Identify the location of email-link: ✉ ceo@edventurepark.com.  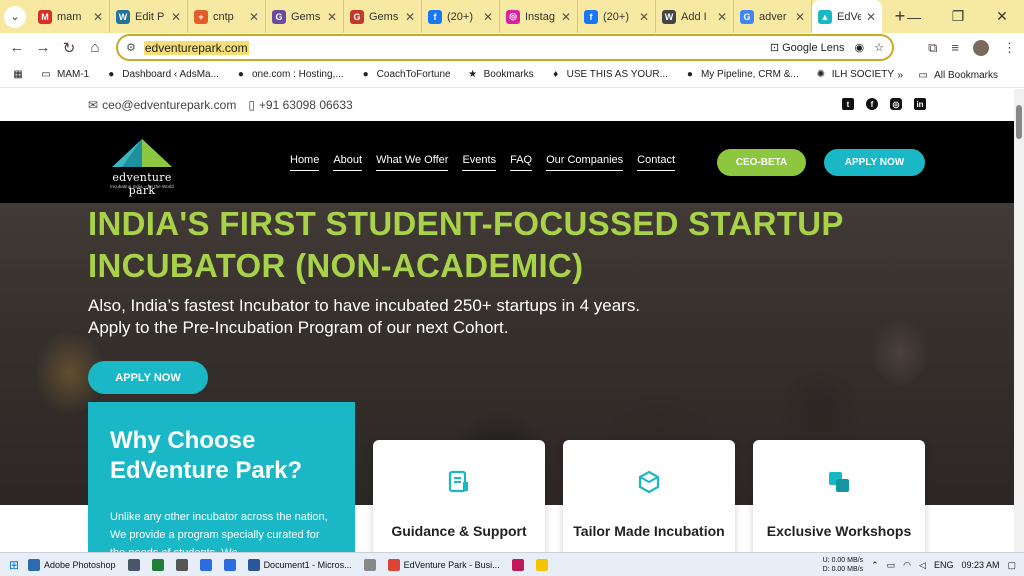
(162, 105).